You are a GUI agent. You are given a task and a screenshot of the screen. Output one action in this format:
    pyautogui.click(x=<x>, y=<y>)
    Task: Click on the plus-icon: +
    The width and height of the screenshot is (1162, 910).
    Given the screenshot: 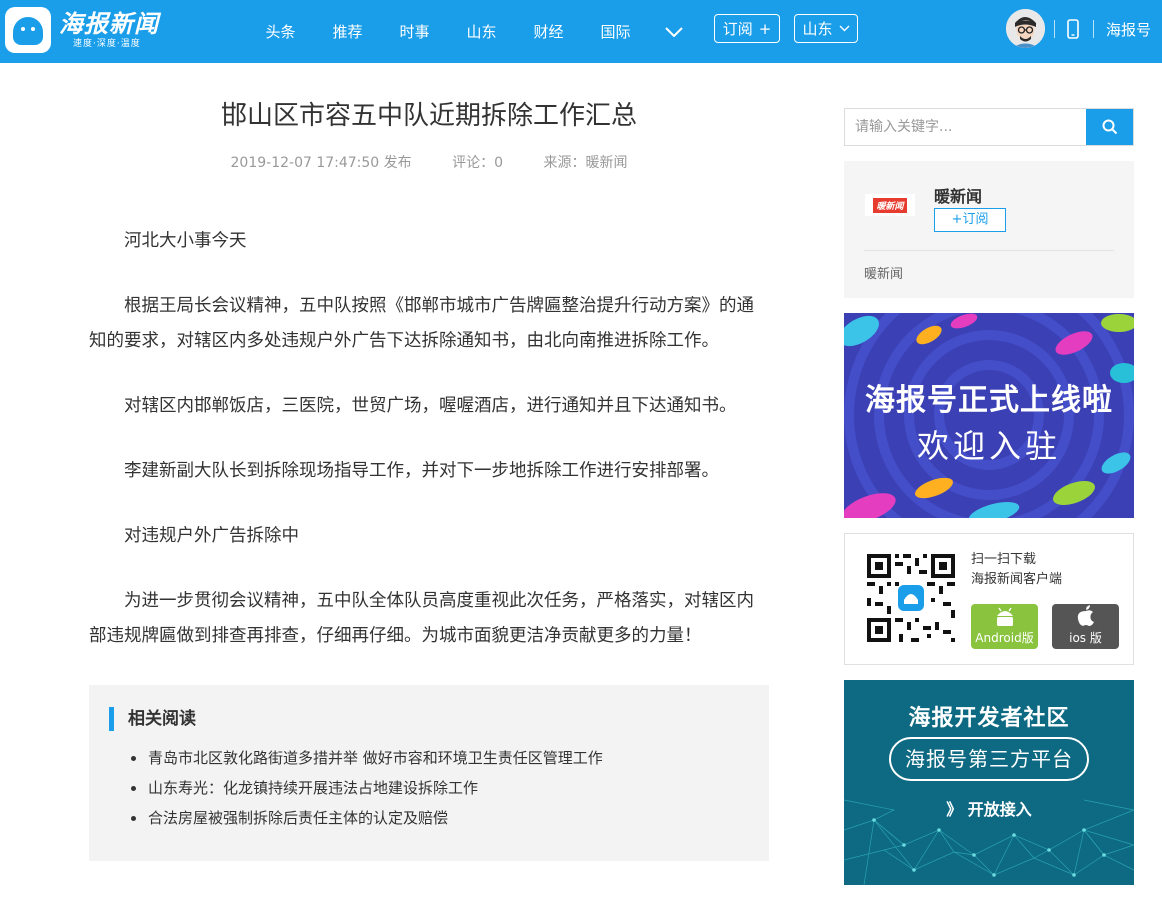 What is the action you would take?
    pyautogui.click(x=765, y=28)
    